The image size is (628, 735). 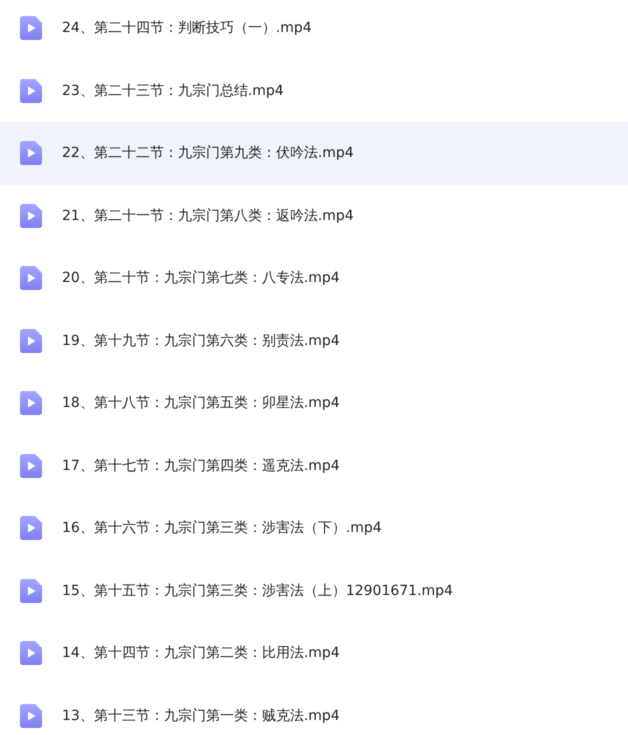 I want to click on file-row: 22、第二十二节：九宗门第九类：伏吟法.mp4, so click(x=314, y=153).